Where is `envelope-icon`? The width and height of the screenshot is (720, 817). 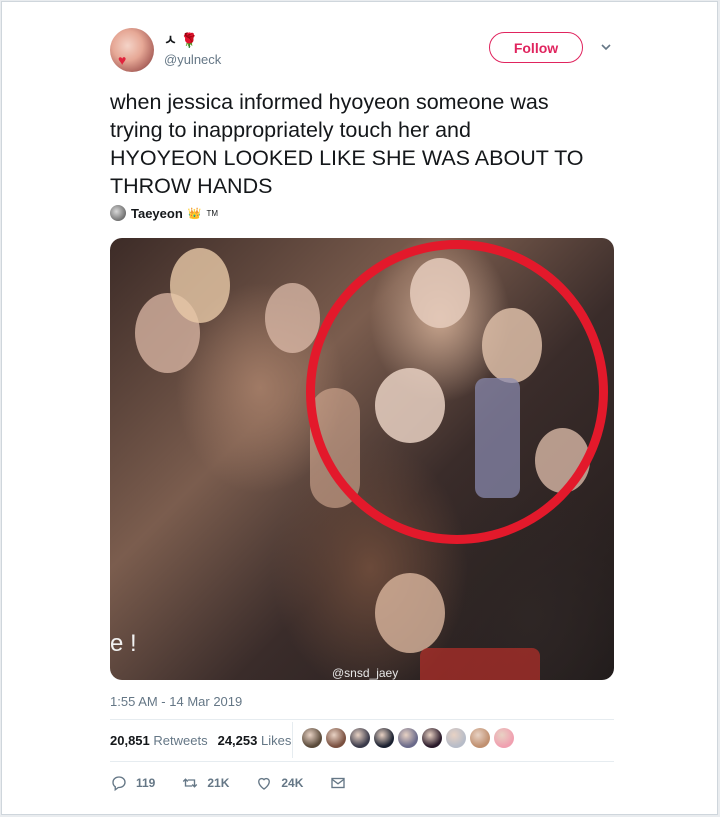 envelope-icon is located at coordinates (338, 783).